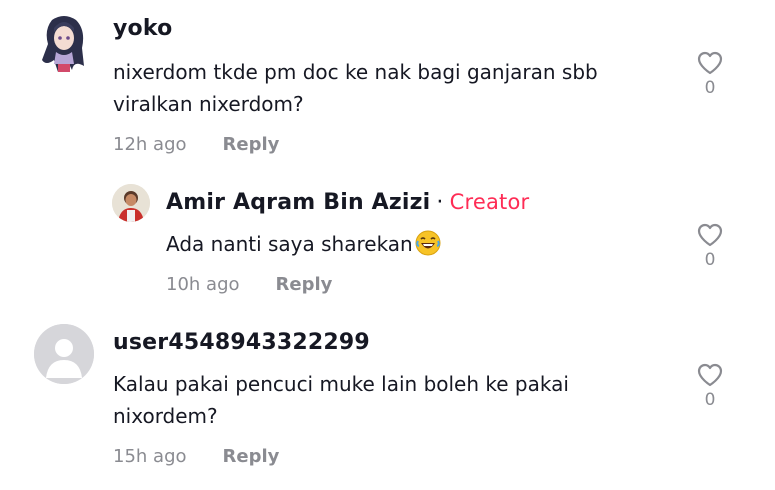 Image resolution: width=775 pixels, height=490 pixels. Describe the element at coordinates (150, 456) in the screenshot. I see `comment-timestamp: 15h ago` at that location.